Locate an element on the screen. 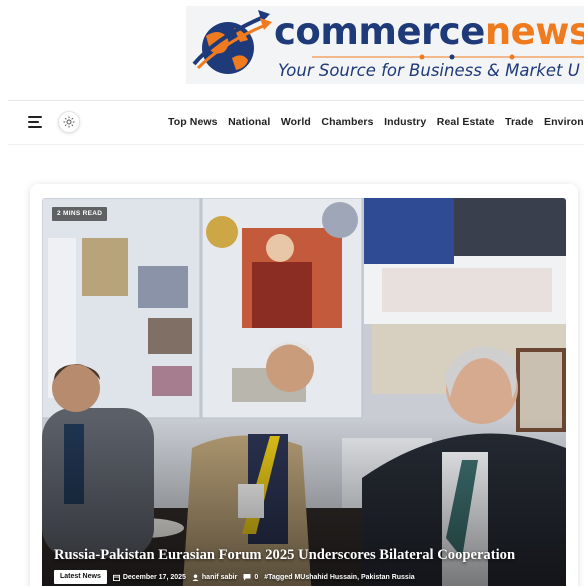  logo-dot-line is located at coordinates (448, 57).